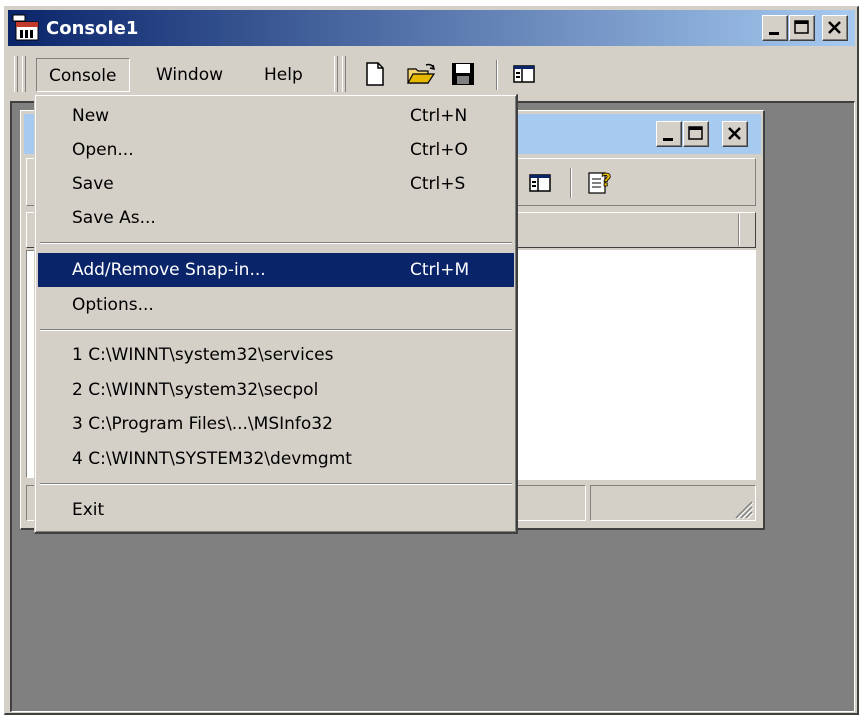 This screenshot has width=859, height=715. I want to click on save-button, so click(463, 74).